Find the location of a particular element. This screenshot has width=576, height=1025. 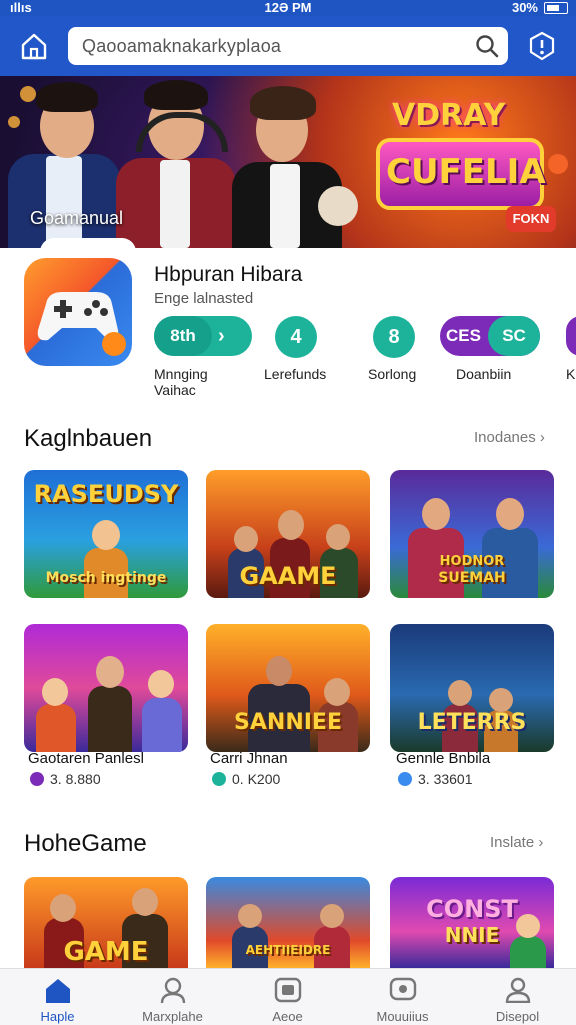

app-icon-tab is located at coordinates (88, 248).